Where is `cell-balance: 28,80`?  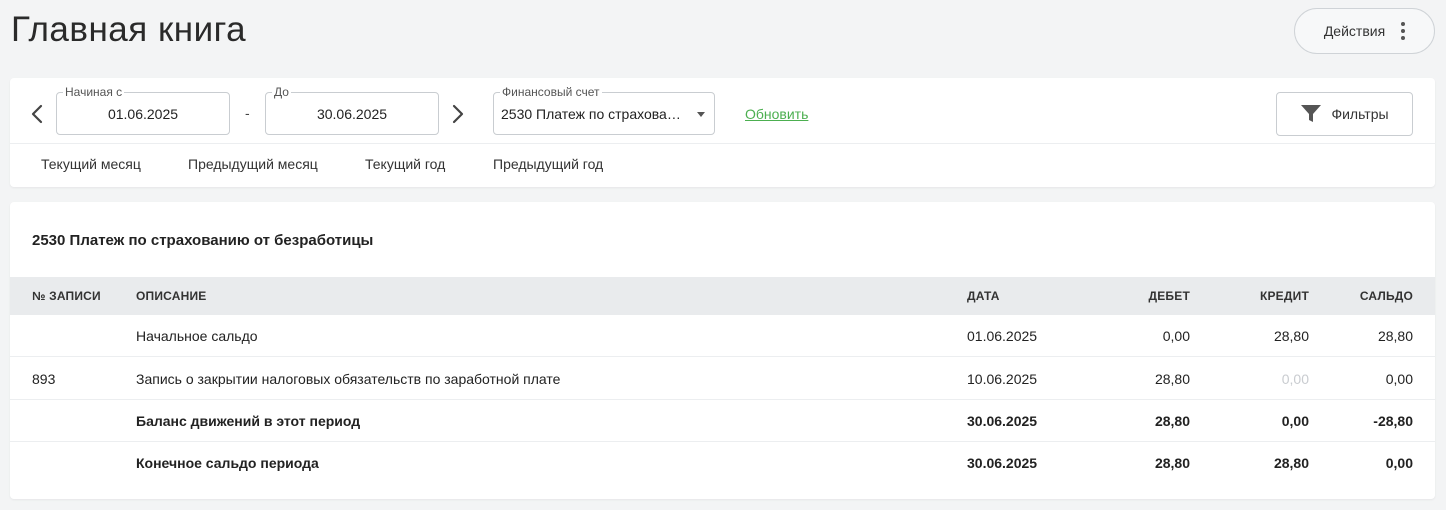
cell-balance: 28,80 is located at coordinates (1395, 336).